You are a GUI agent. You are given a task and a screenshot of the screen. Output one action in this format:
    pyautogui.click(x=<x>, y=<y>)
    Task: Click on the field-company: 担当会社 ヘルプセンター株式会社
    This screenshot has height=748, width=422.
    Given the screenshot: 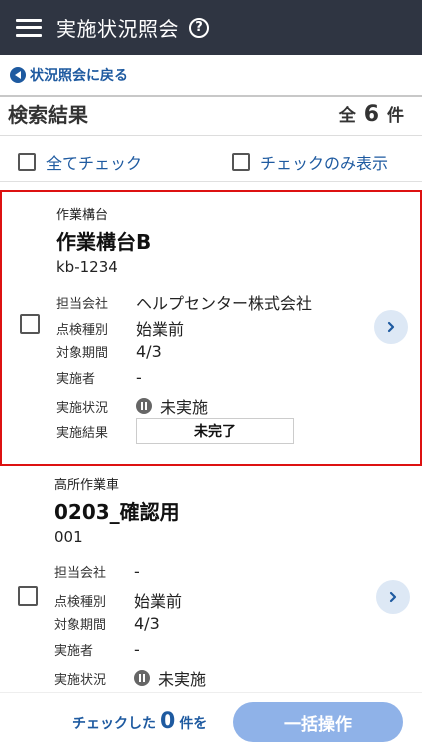 What is the action you would take?
    pyautogui.click(x=184, y=302)
    